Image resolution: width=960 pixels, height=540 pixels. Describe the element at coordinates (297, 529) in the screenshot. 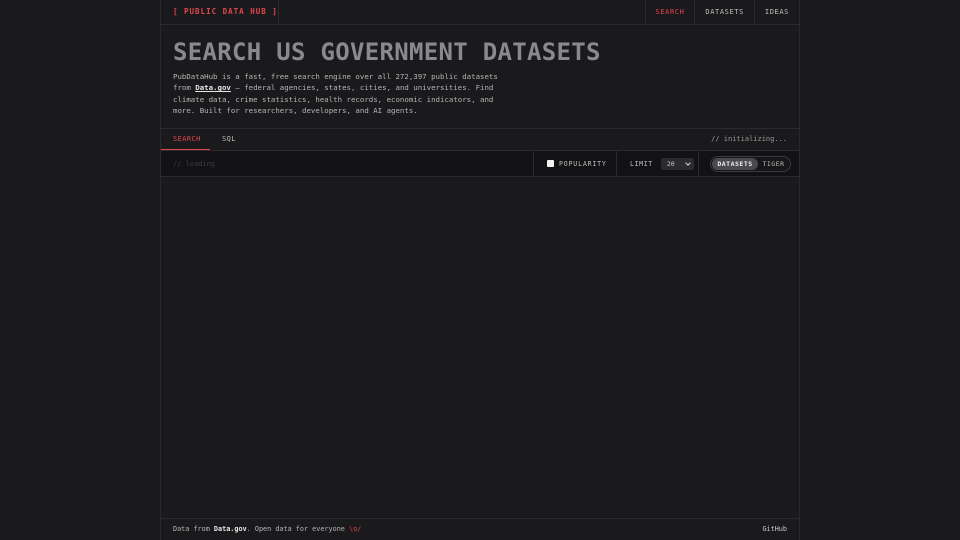

I see `footer-middle: . Open data for everyone` at that location.